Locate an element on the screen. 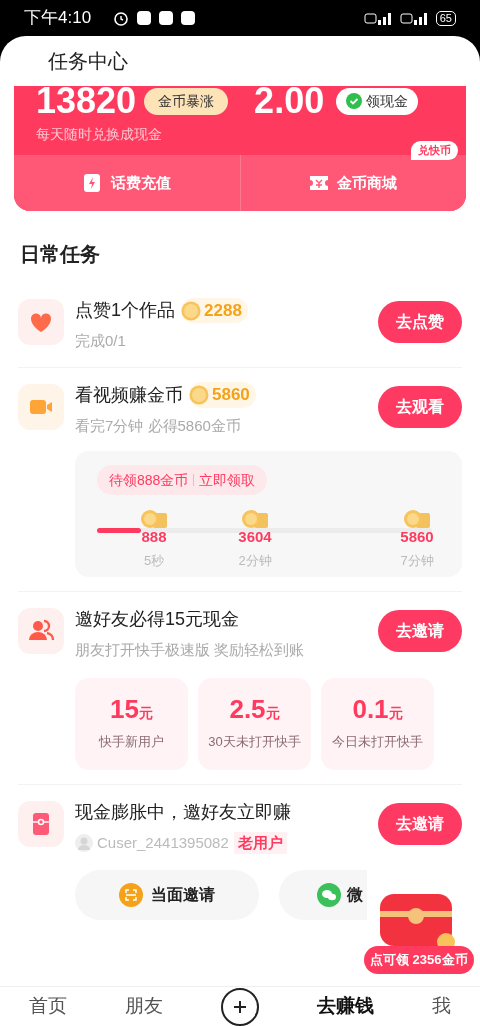 The height and width of the screenshot is (1026, 480). milestone-time: 7分钟 is located at coordinates (417, 561).